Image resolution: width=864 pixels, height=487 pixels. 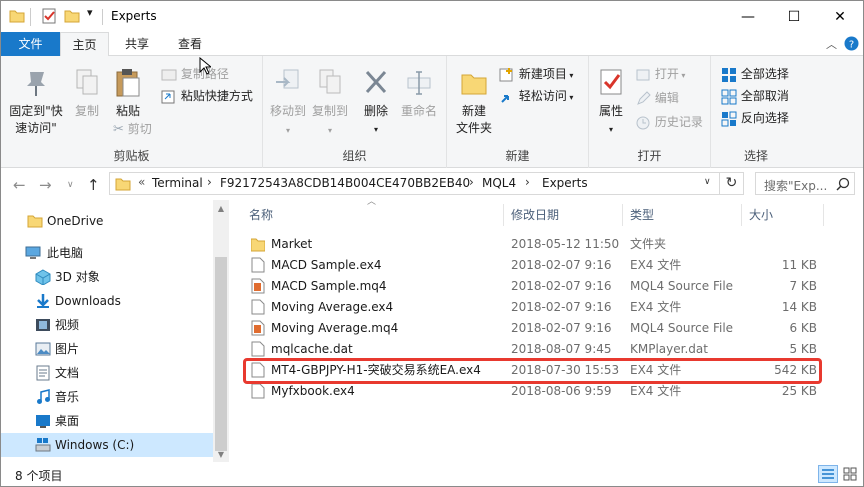 I want to click on properties-button: 属性 ▾, so click(x=611, y=103).